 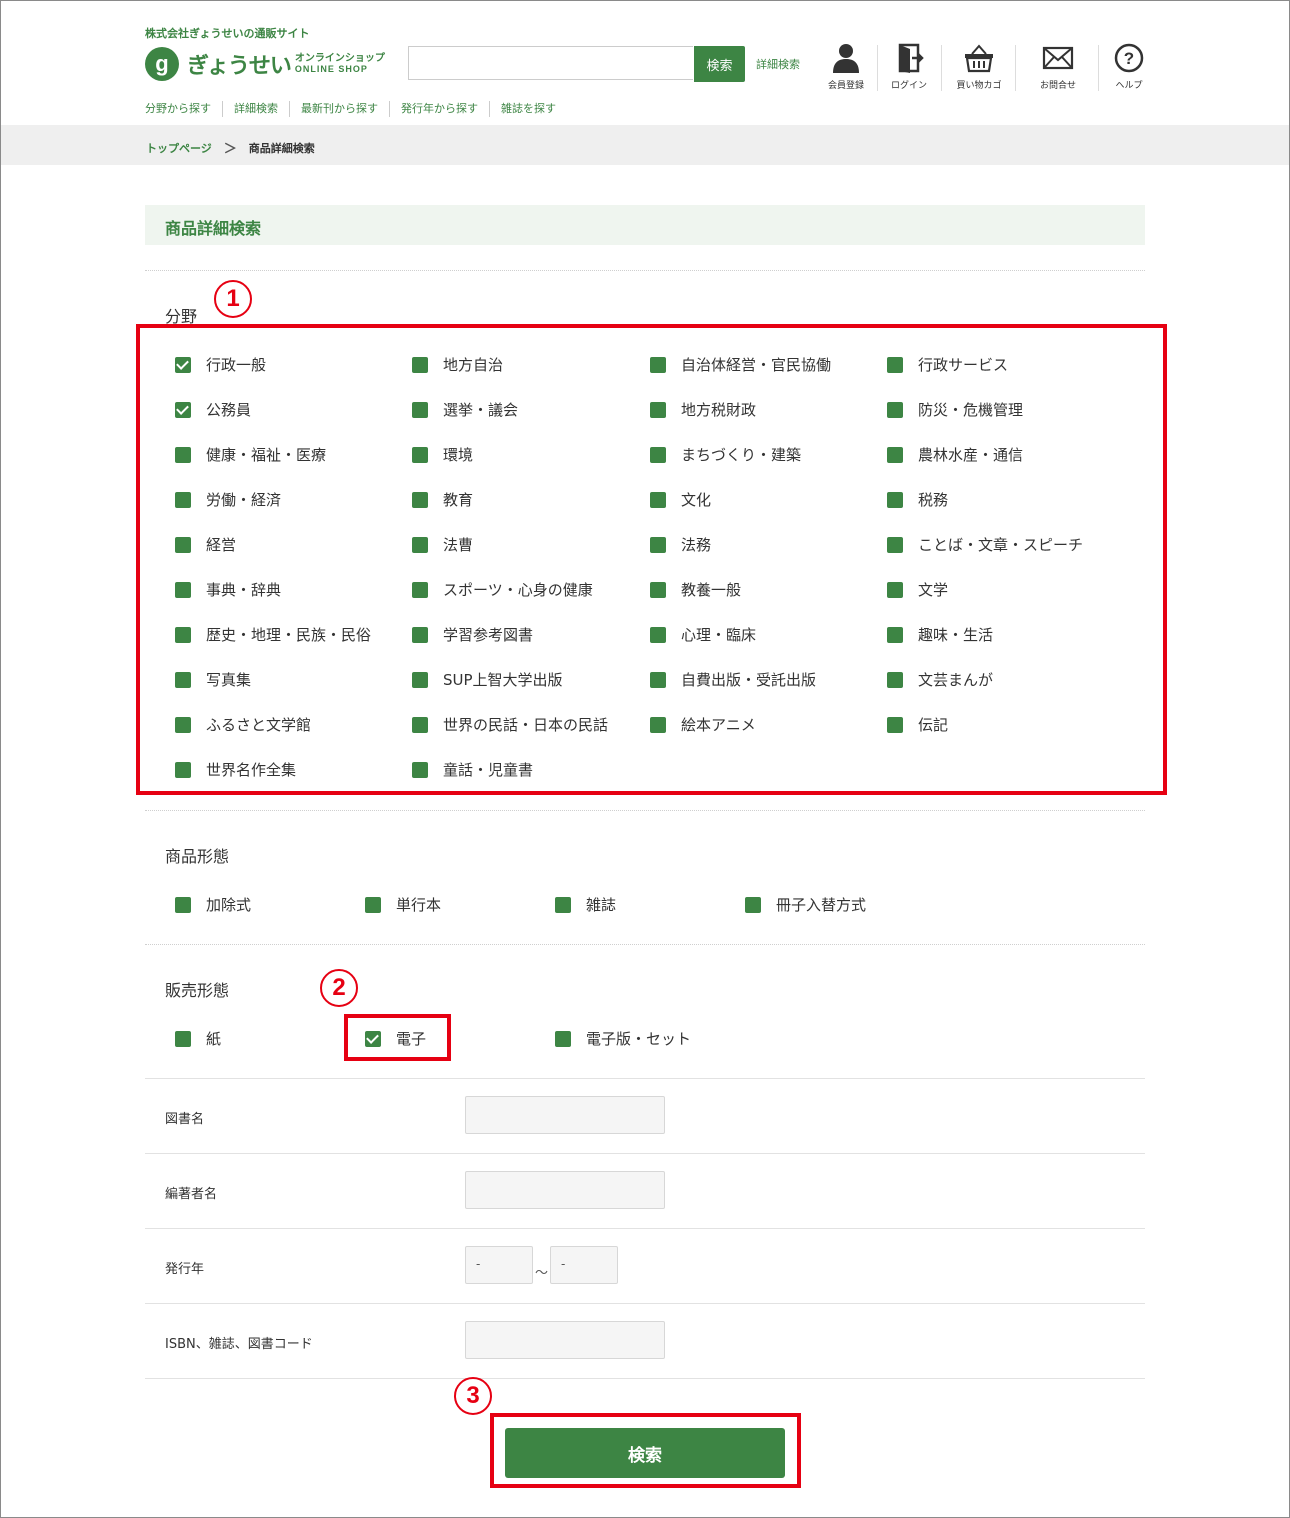 I want to click on field-checkbox: 公務員, so click(x=213, y=409).